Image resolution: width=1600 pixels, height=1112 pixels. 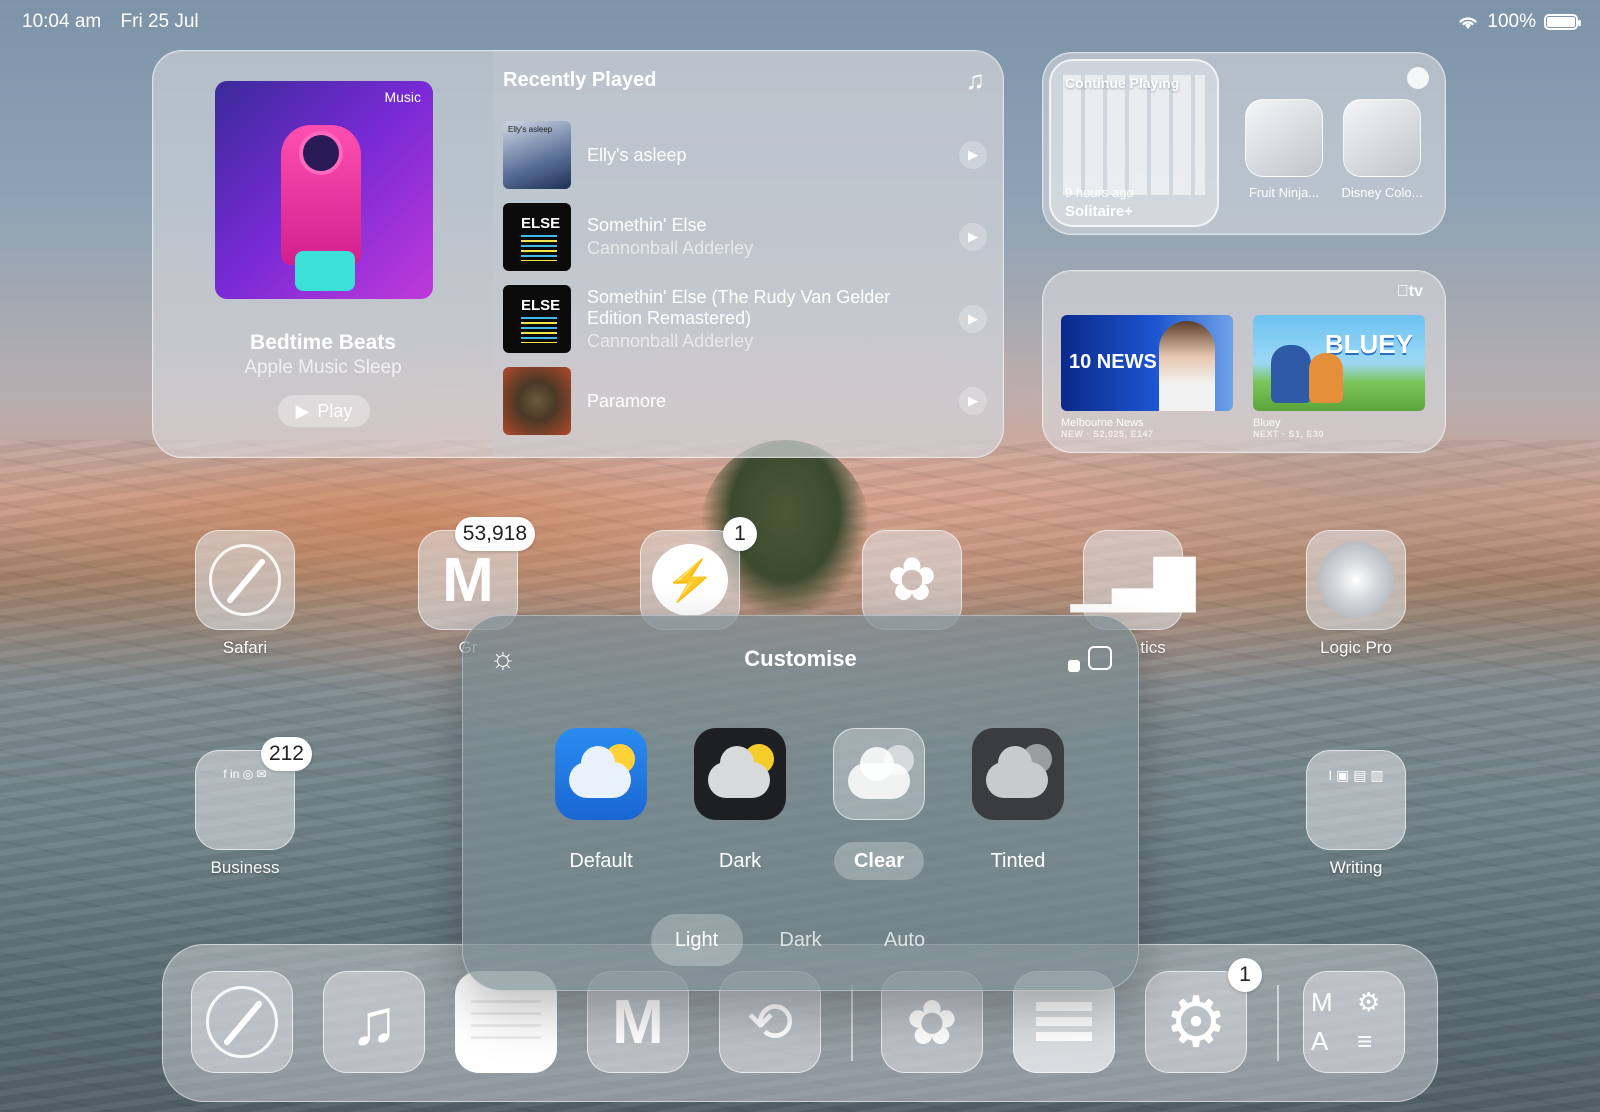 What do you see at coordinates (637, 155) in the screenshot?
I see `track-name: Elly's asleep` at bounding box center [637, 155].